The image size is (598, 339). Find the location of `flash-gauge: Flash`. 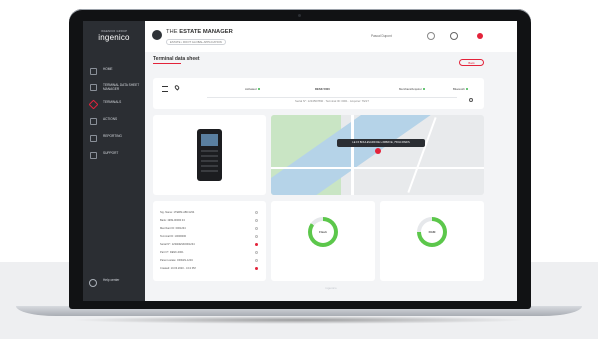

flash-gauge: Flash is located at coordinates (323, 232).